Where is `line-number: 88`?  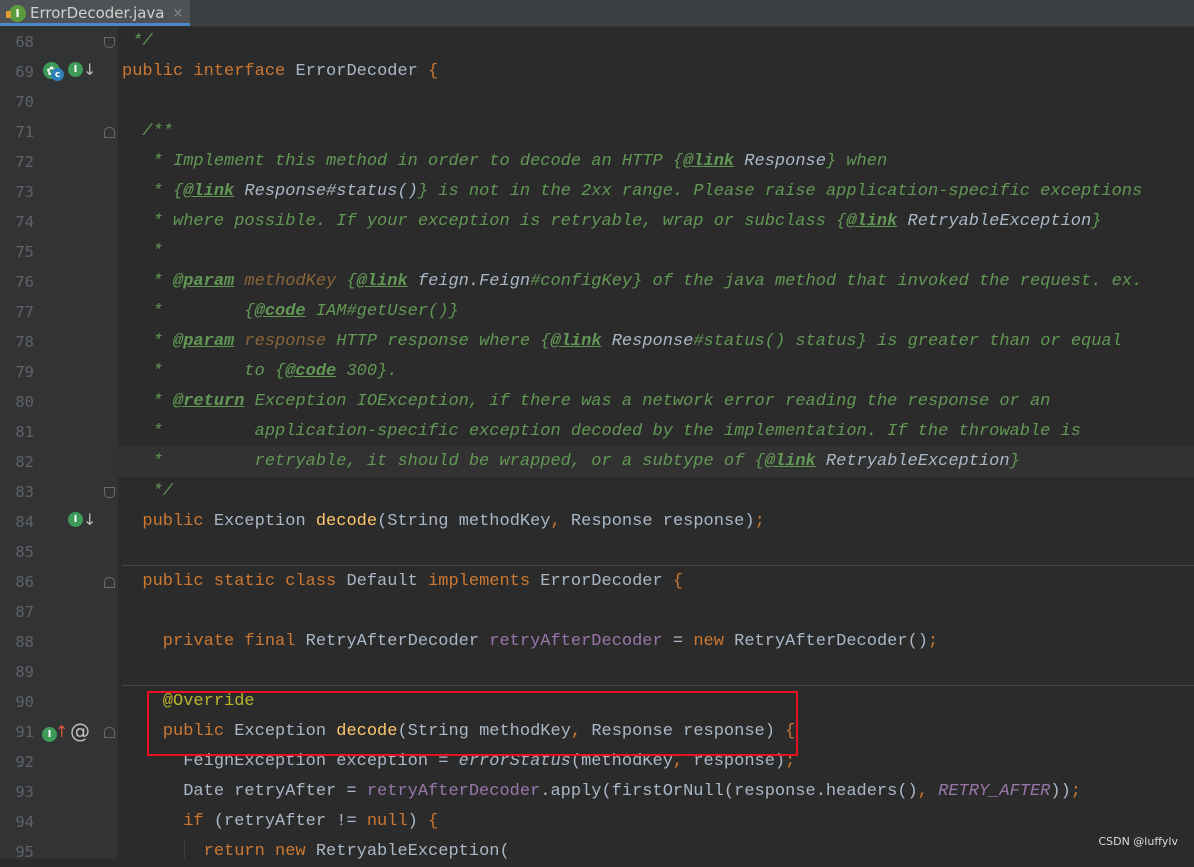 line-number: 88 is located at coordinates (24, 642).